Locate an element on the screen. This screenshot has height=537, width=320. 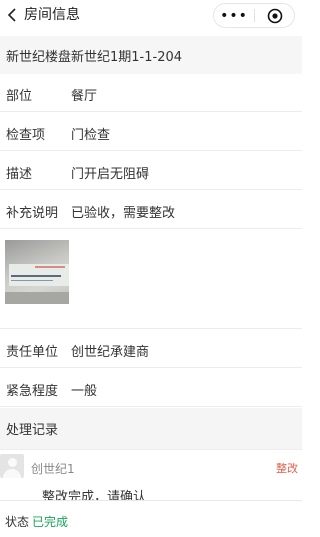
target-circle-icon is located at coordinates (275, 15).